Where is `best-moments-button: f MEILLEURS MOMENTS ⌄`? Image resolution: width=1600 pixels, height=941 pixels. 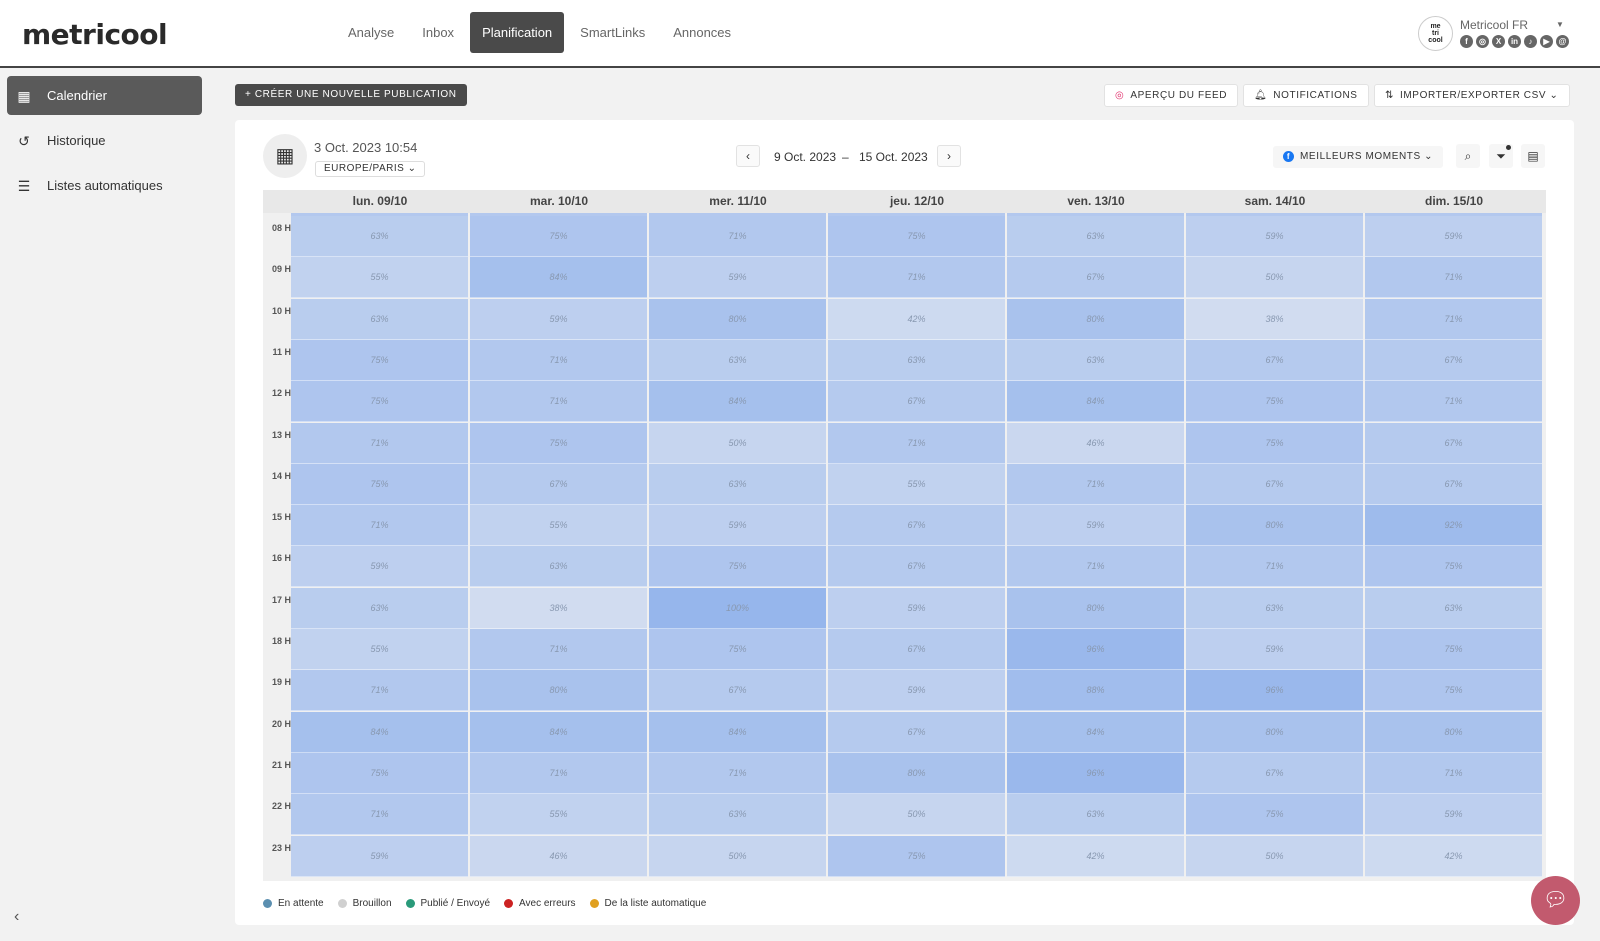 best-moments-button: f MEILLEURS MOMENTS ⌄ is located at coordinates (1358, 157).